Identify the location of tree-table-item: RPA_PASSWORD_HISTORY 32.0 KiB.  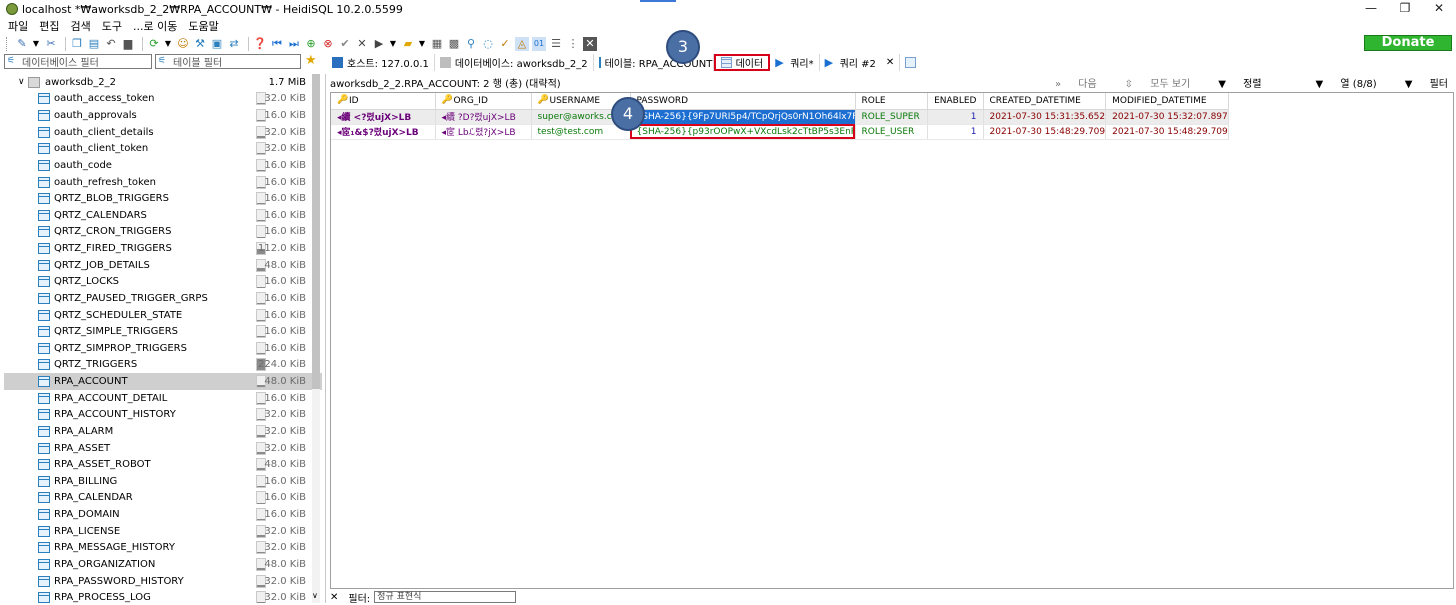
(163, 581).